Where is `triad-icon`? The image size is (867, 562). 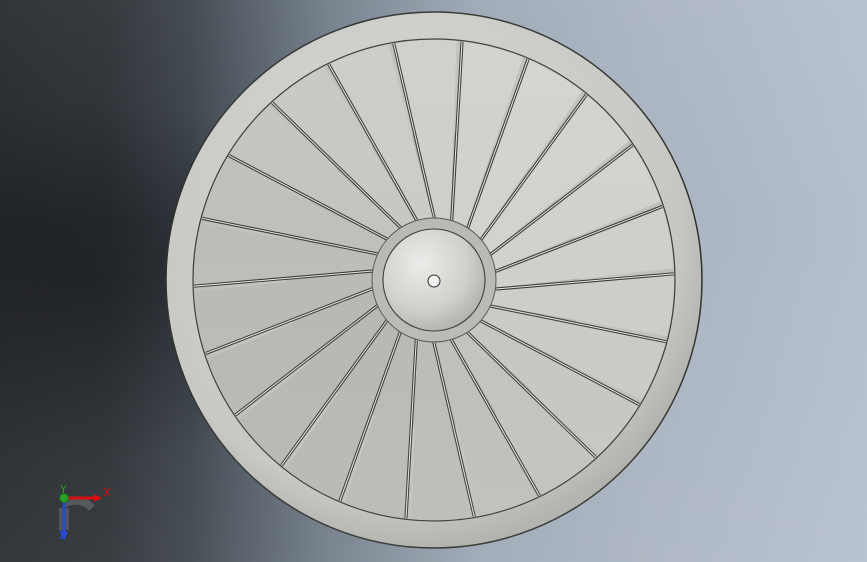
triad-icon is located at coordinates (80, 516).